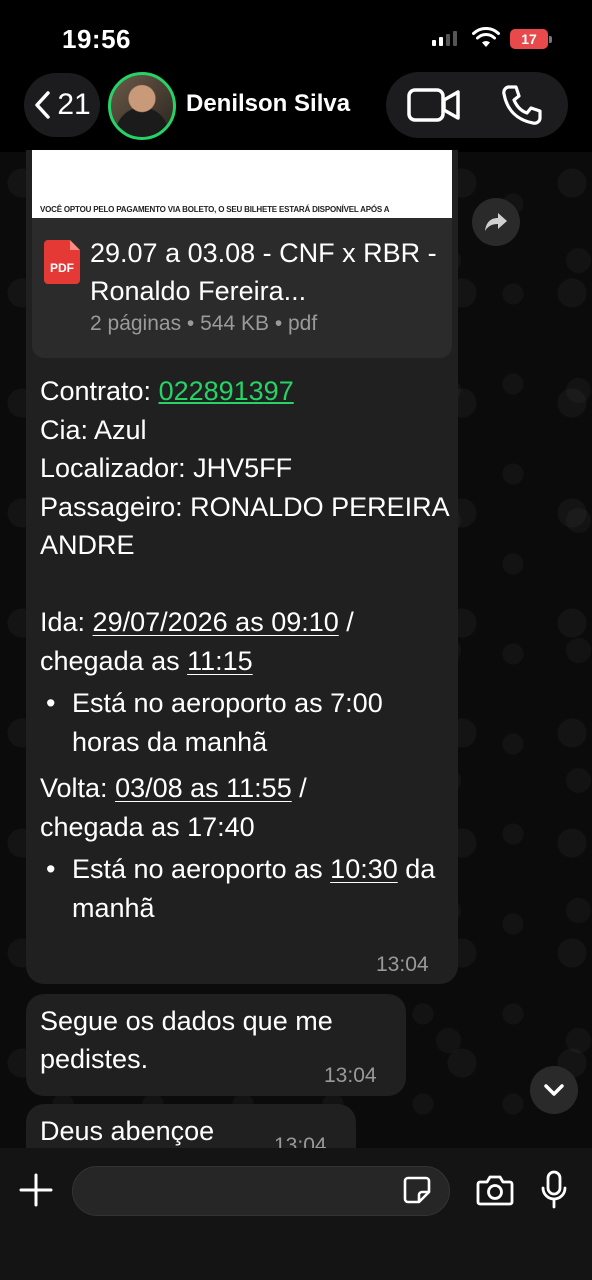 The image size is (592, 1280). Describe the element at coordinates (522, 105) in the screenshot. I see `phone-call-icon` at that location.